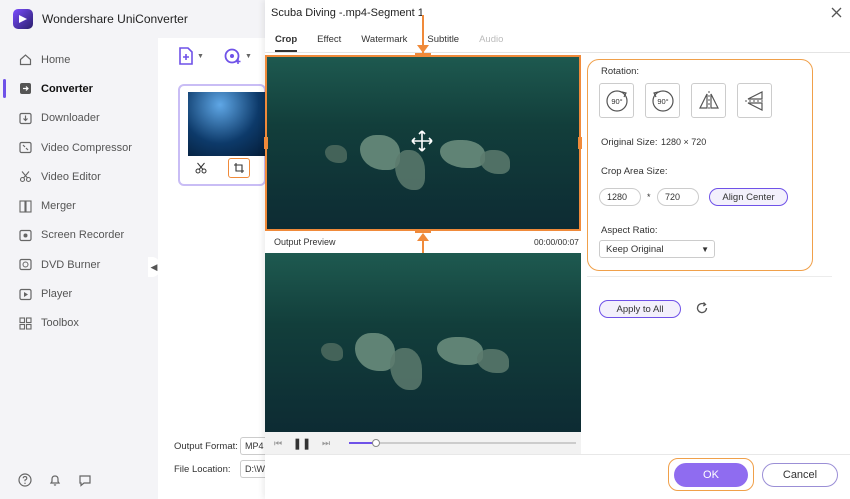  I want to click on aspect-ratio-label: Aspect Ratio:, so click(629, 230).